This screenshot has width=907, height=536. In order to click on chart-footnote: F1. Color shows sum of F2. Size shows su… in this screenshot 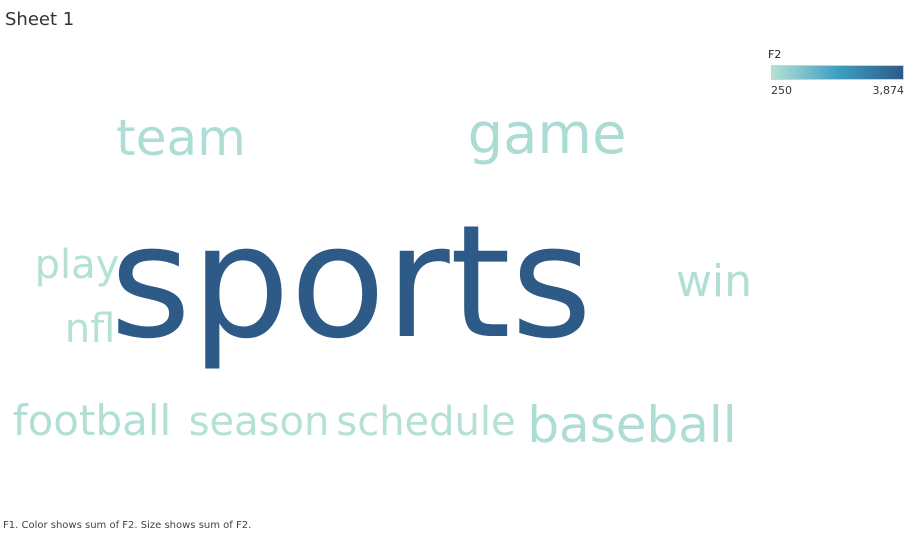, I will do `click(127, 525)`.